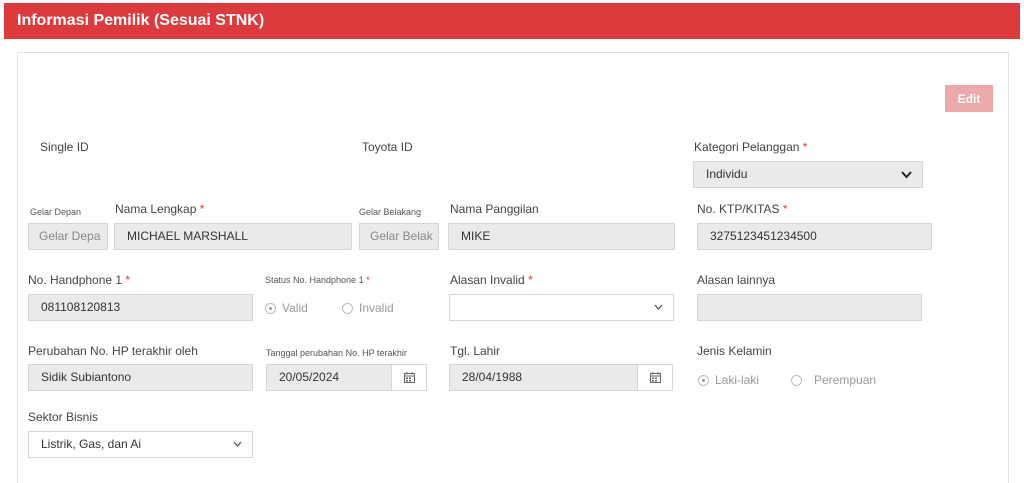  I want to click on ktp-label: No. KTP/KITAS *, so click(742, 209).